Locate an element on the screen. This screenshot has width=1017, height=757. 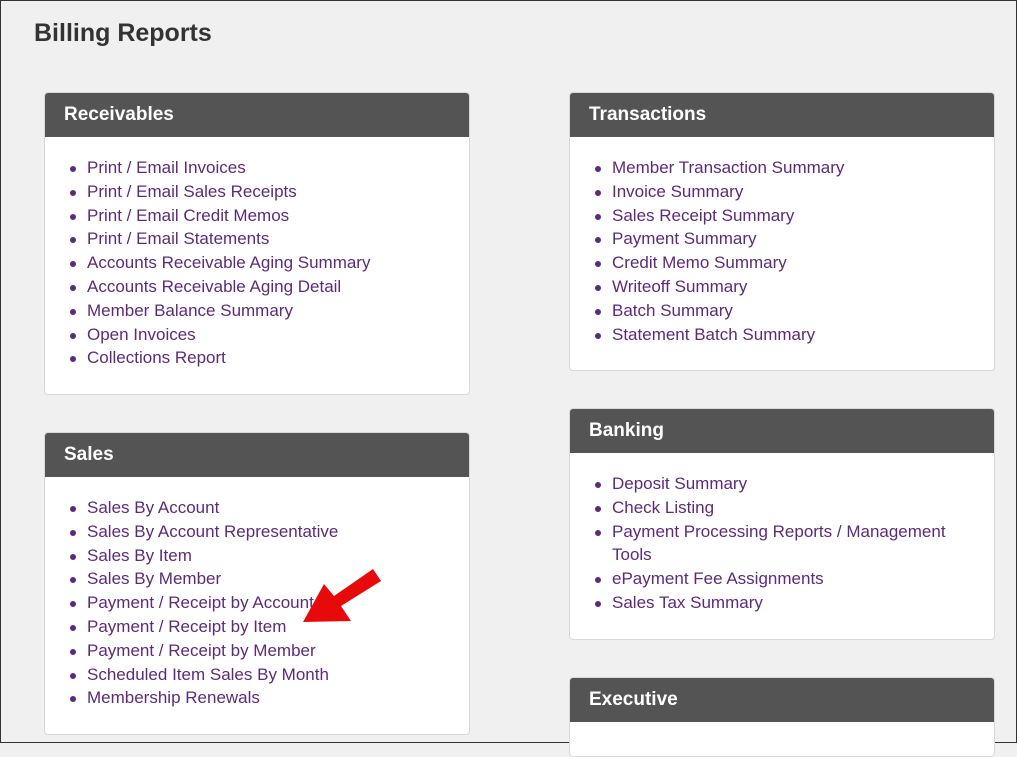
report-link: Print / Email Statements is located at coordinates (269, 239).